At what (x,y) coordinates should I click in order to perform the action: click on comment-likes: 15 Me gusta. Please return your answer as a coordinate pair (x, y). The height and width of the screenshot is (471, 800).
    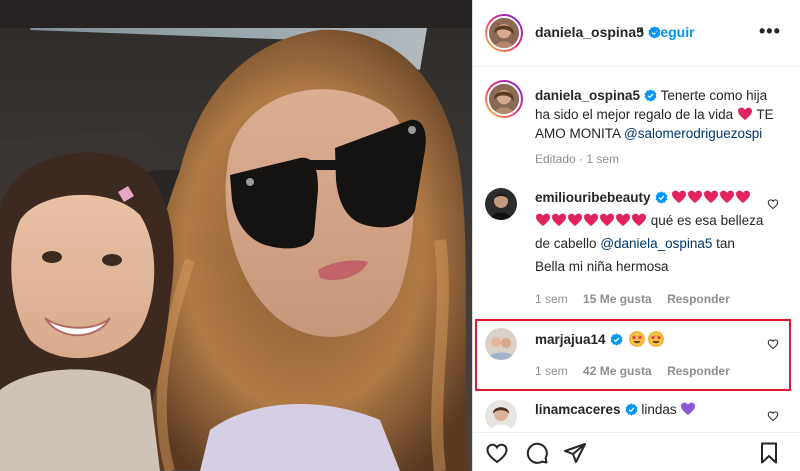
    Looking at the image, I should click on (617, 299).